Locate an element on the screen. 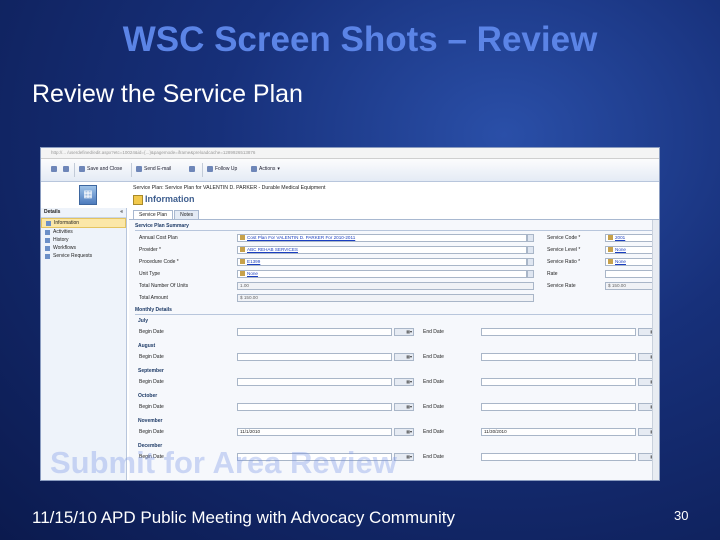 This screenshot has width=720, height=540. unit-type-label: Unit Type is located at coordinates (150, 274).